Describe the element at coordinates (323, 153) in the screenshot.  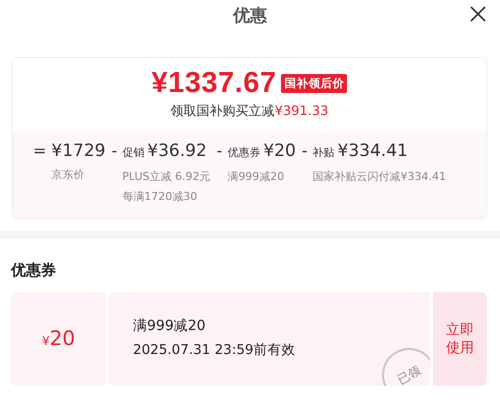
I see `discount-label: 补贴` at that location.